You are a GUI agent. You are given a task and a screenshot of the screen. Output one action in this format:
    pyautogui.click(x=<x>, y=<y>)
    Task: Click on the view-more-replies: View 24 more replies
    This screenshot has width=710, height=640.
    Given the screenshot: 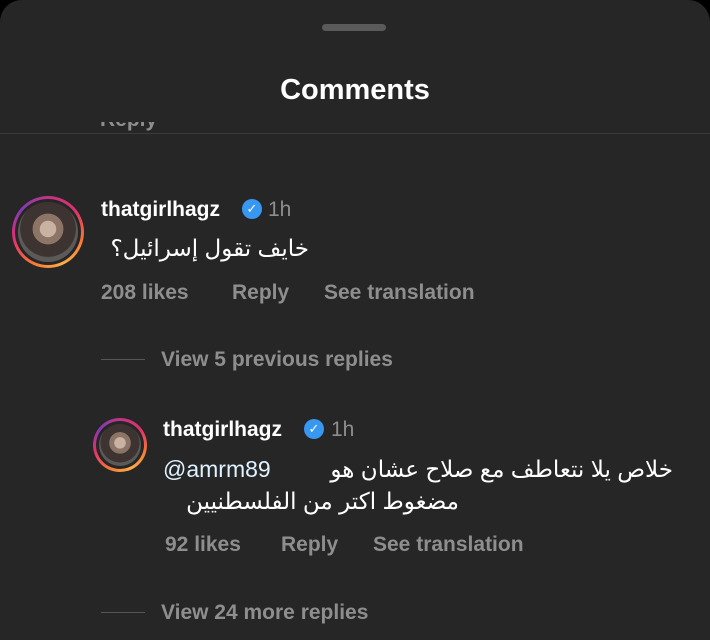 What is the action you would take?
    pyautogui.click(x=264, y=613)
    